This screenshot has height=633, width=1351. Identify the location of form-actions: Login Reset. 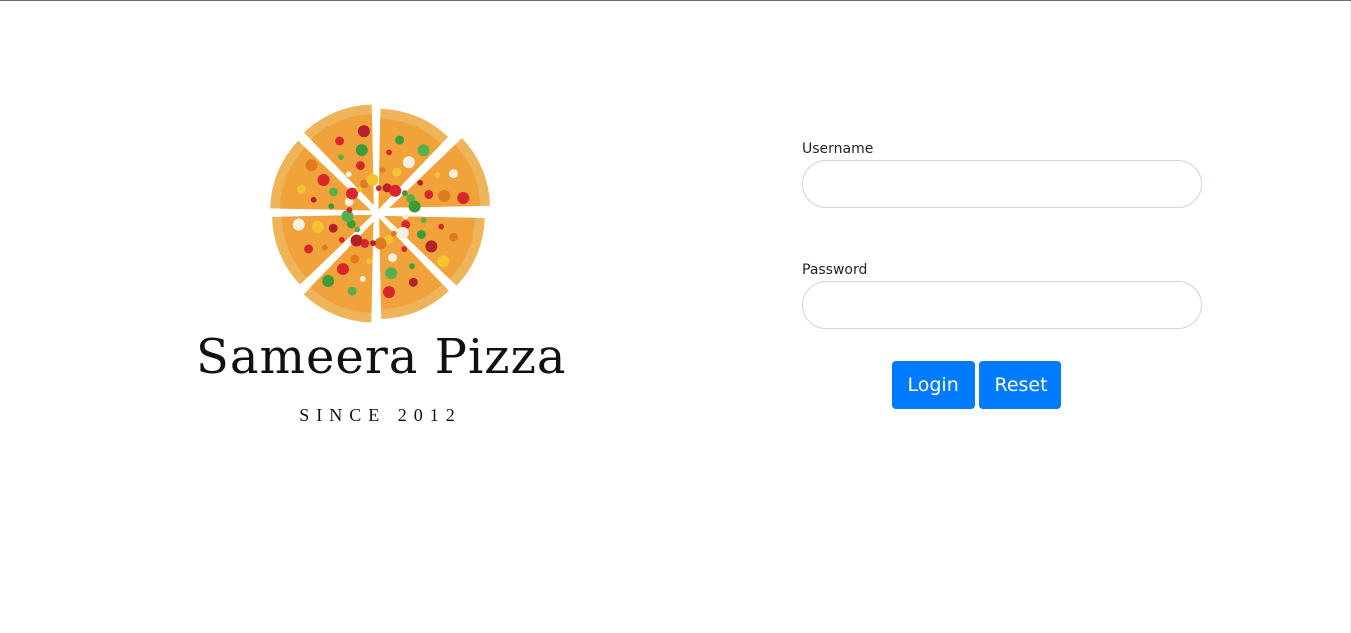
(1002, 385).